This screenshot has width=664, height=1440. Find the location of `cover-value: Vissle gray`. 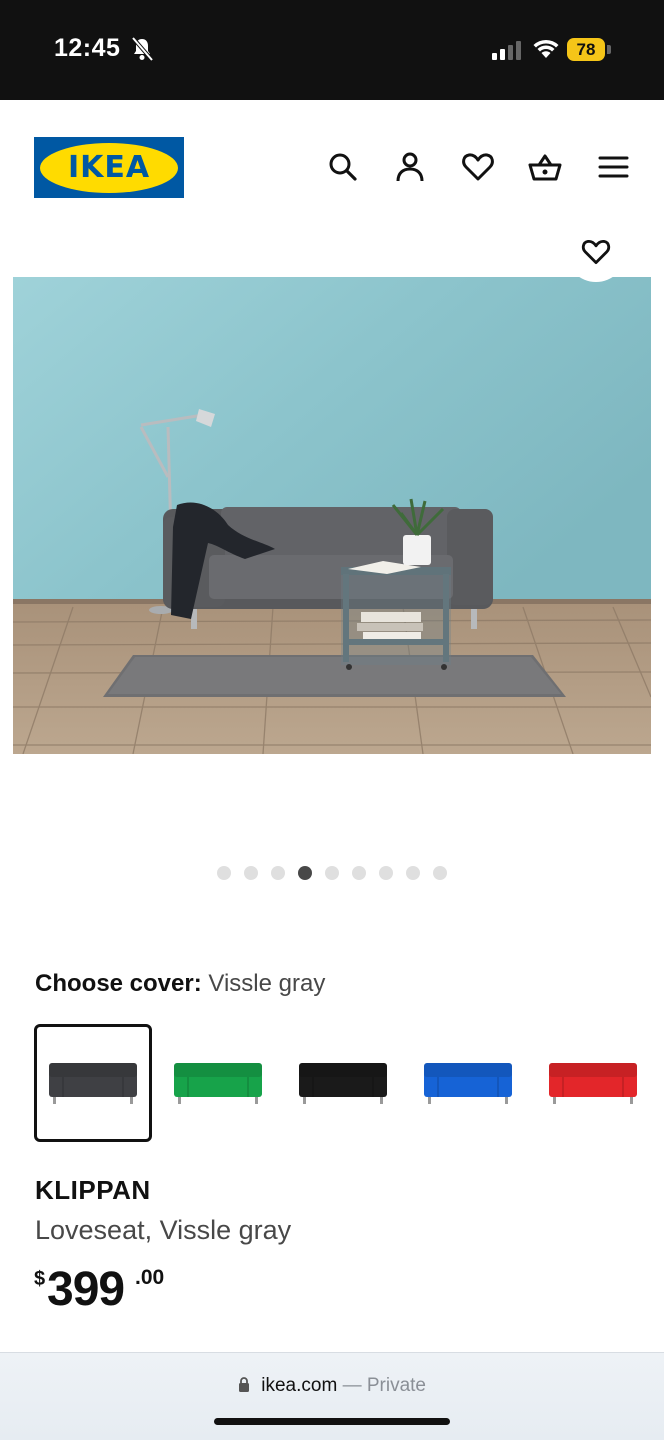

cover-value: Vissle gray is located at coordinates (267, 983).